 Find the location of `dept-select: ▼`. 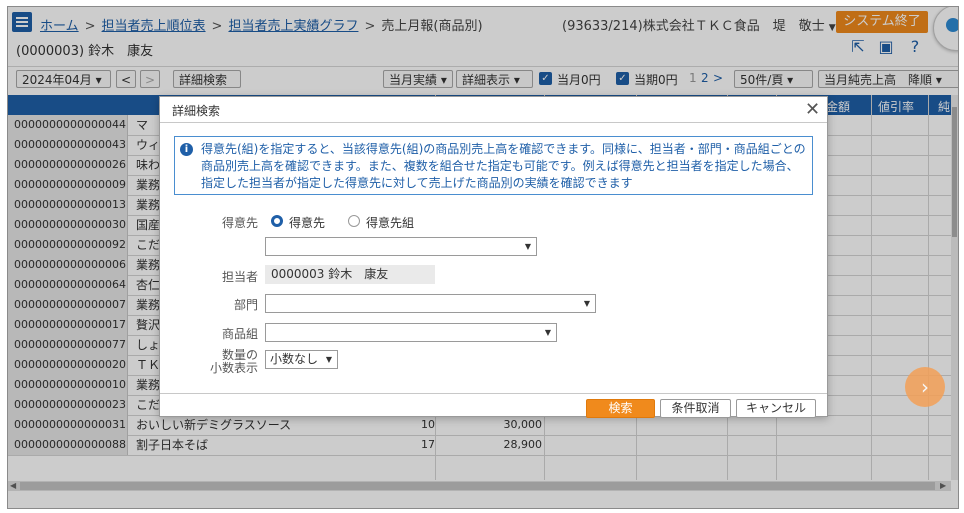

dept-select: ▼ is located at coordinates (430, 303).